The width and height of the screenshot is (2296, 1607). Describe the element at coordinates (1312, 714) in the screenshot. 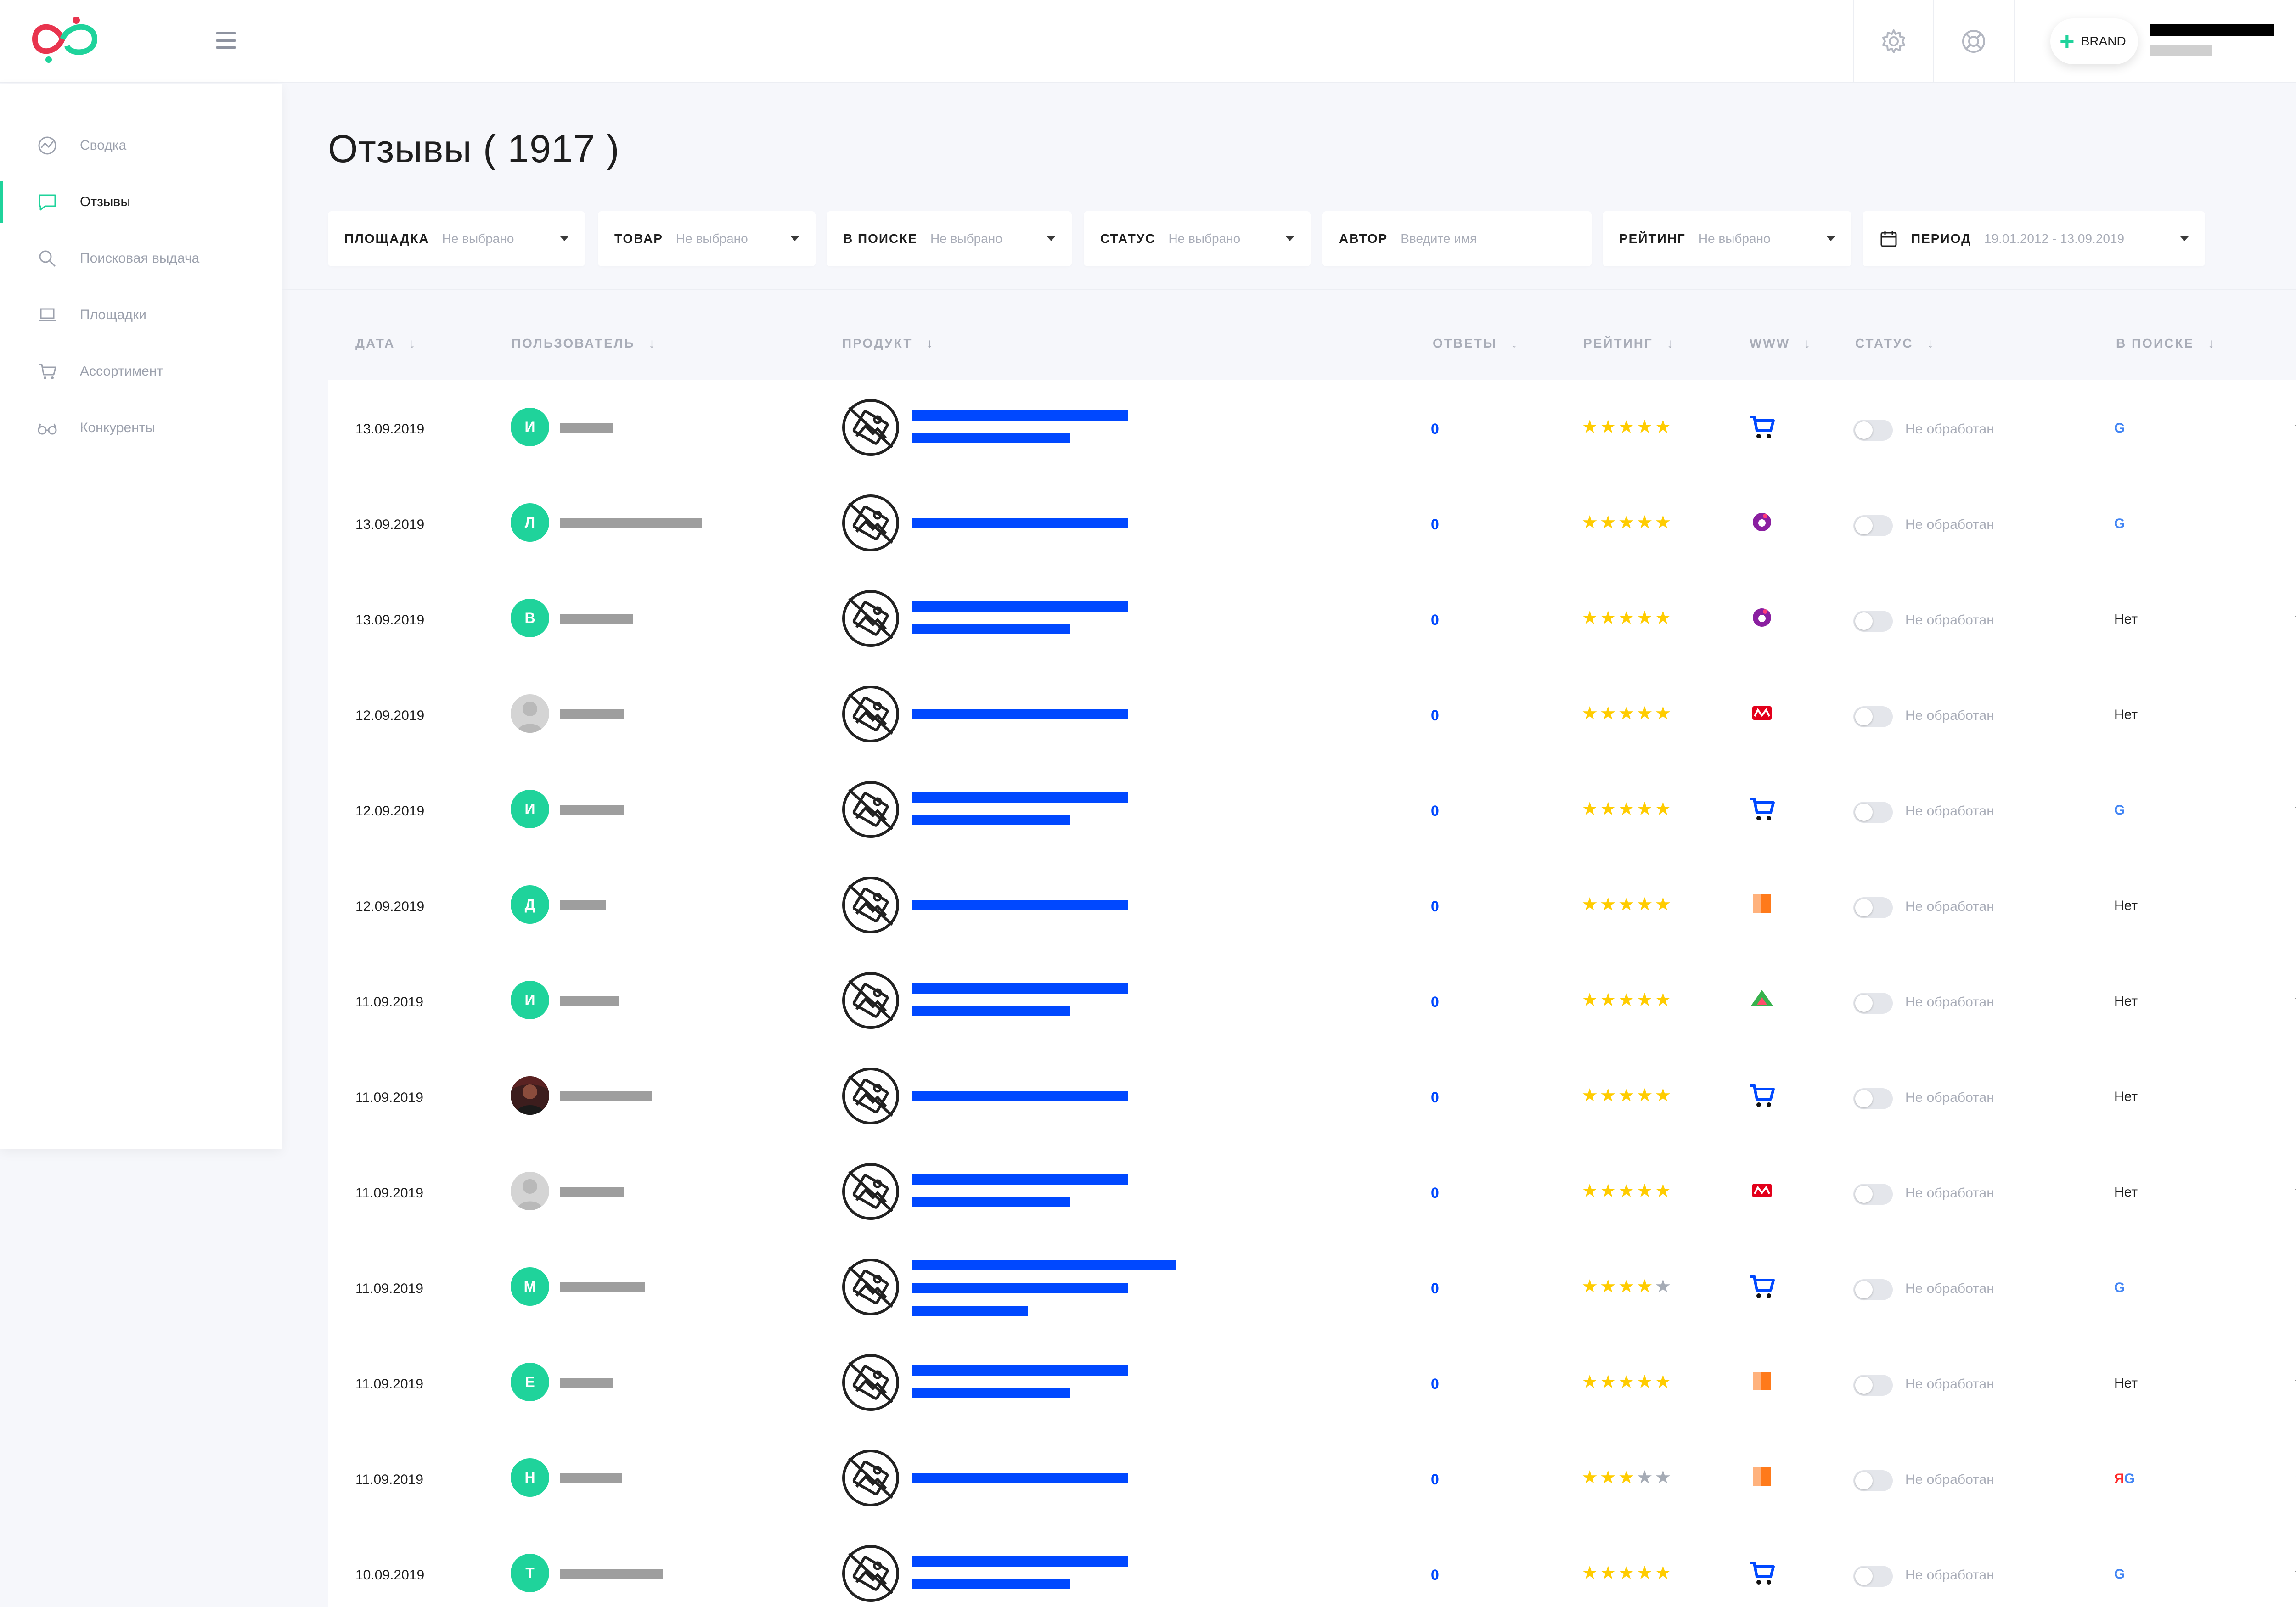

I see `table-row: 12.09.2019 0 ★ ★ ★ ★ ★ Не обработан Нет` at that location.